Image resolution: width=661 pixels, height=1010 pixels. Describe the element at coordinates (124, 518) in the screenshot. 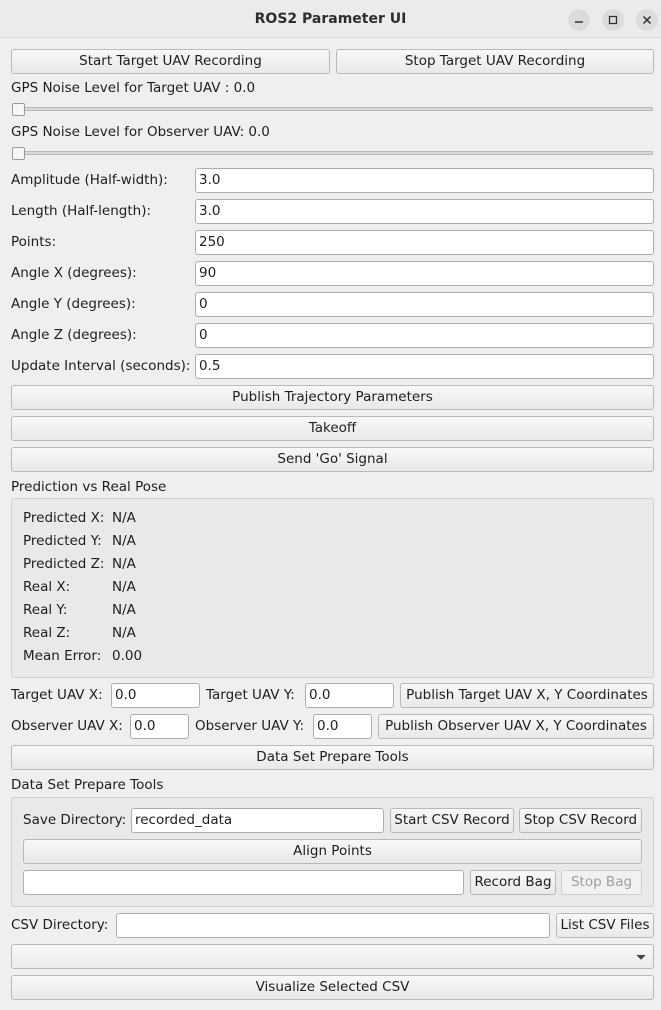

I see `predicted-x-value: N/A` at that location.